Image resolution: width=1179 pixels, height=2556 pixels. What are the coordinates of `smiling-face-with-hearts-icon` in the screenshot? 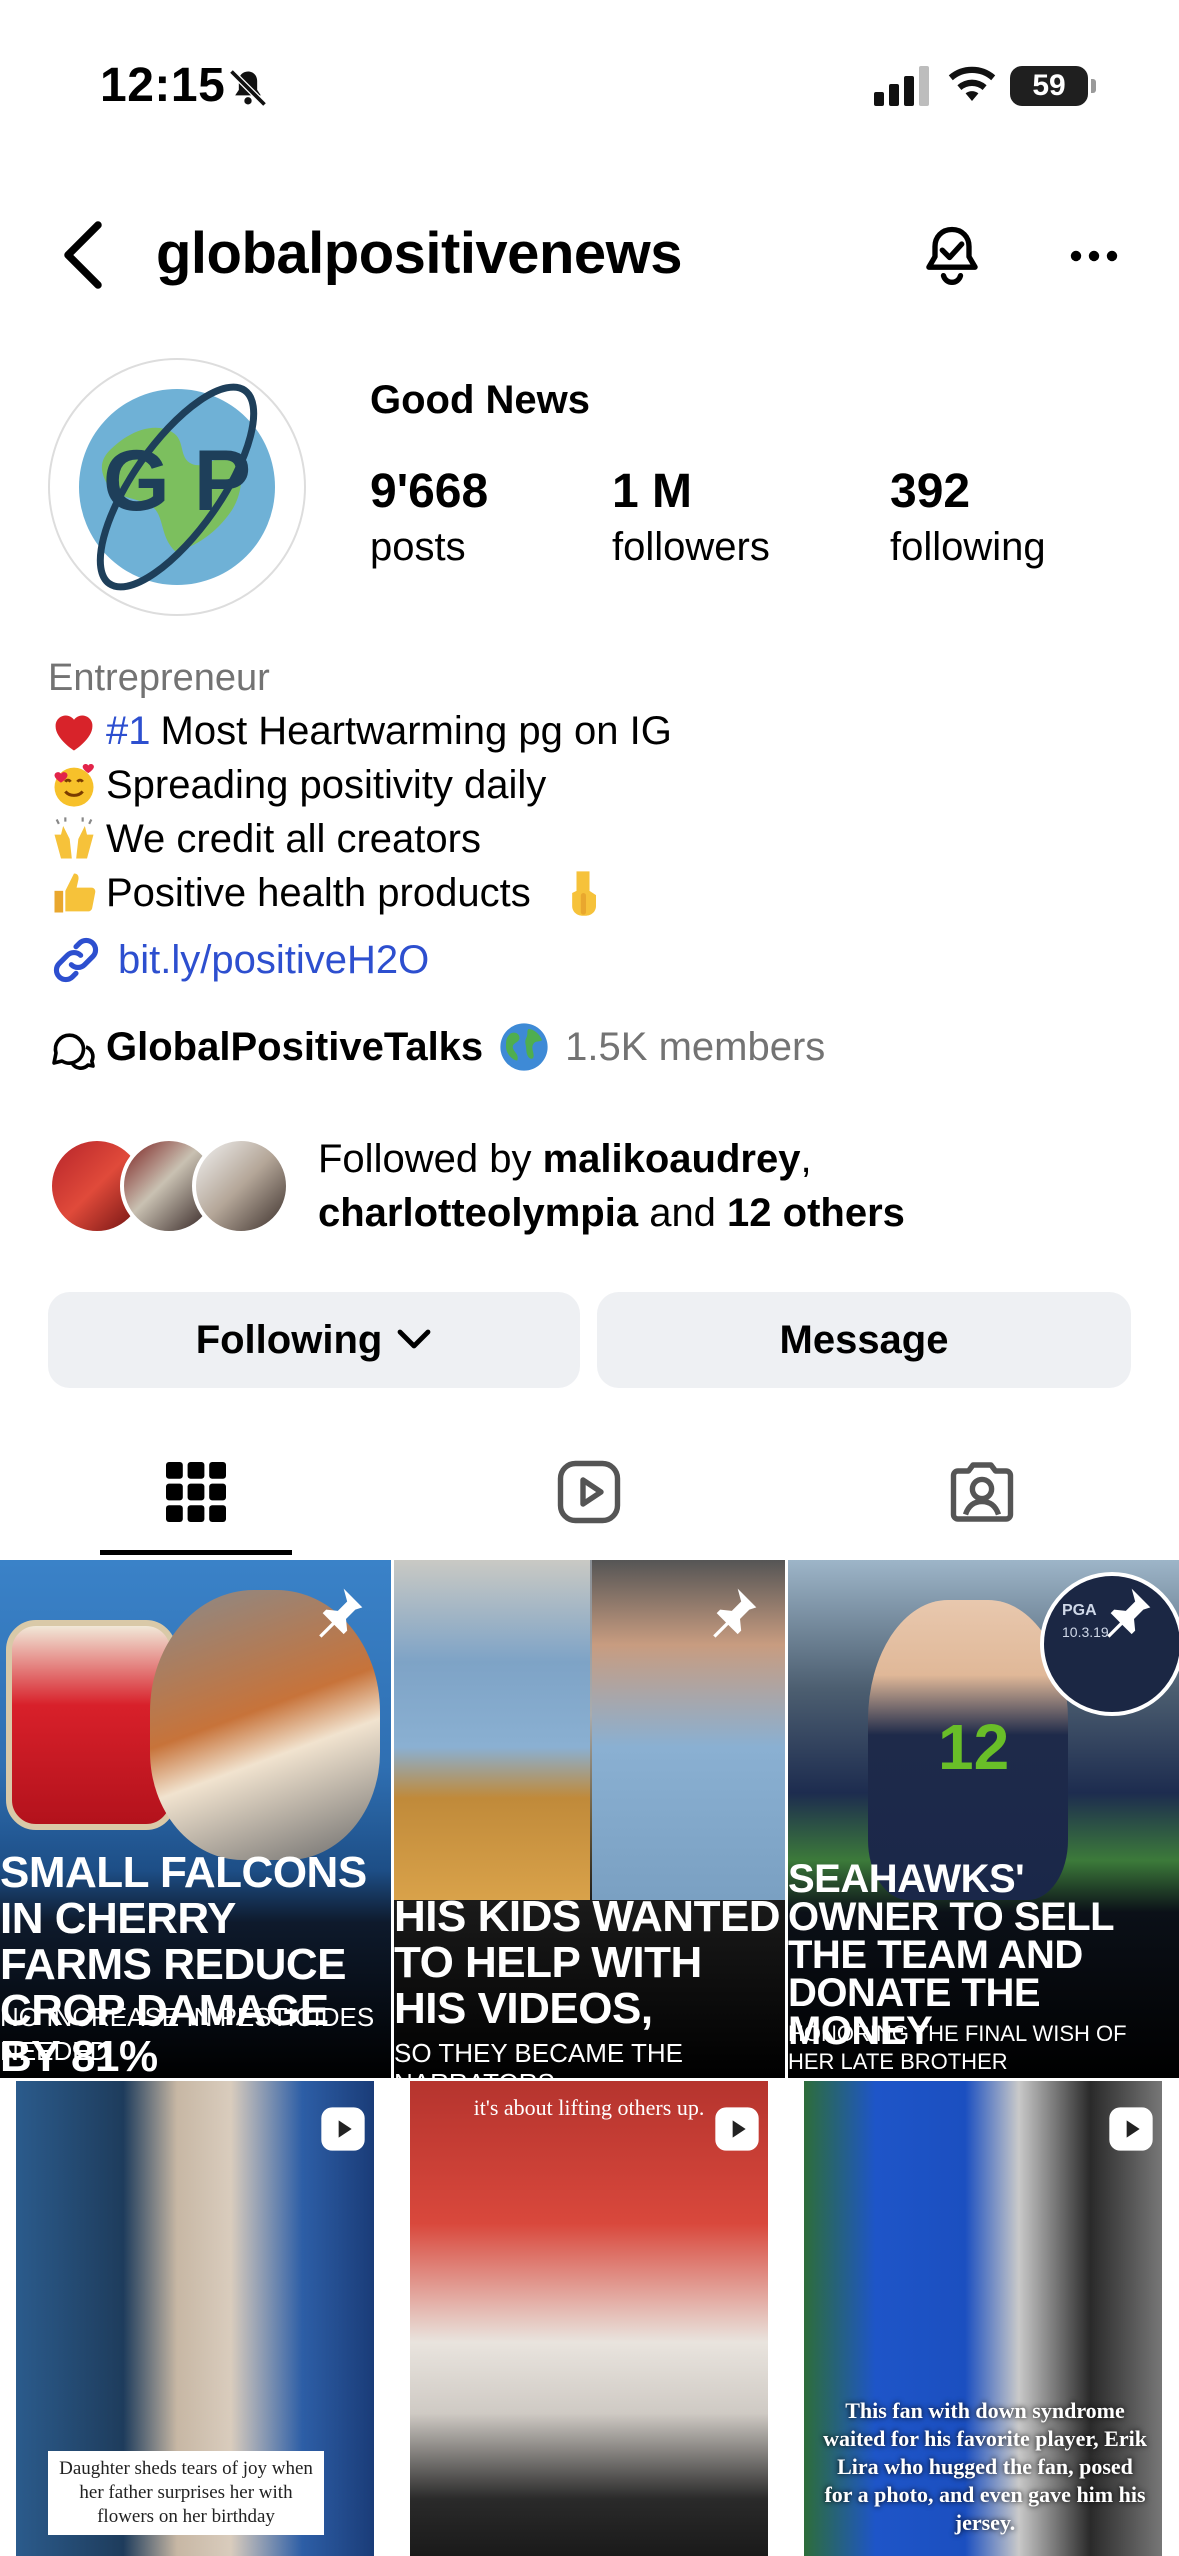 It's located at (74, 785).